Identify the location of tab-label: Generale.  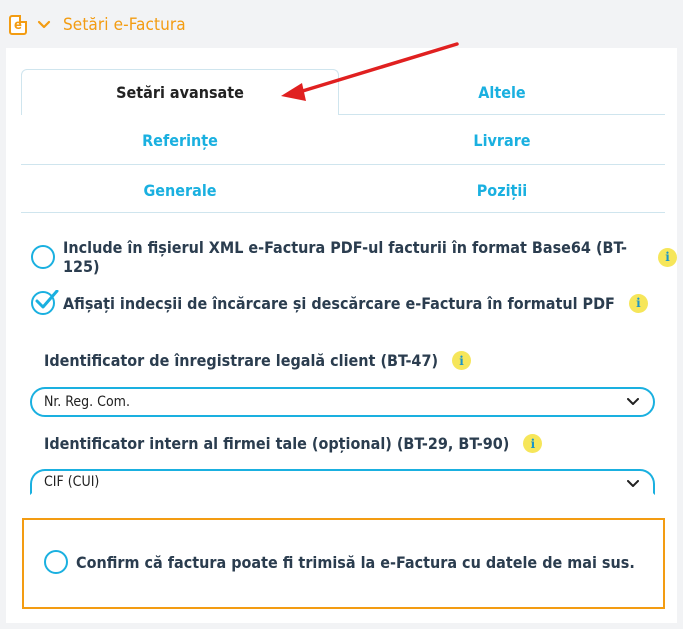
(180, 190).